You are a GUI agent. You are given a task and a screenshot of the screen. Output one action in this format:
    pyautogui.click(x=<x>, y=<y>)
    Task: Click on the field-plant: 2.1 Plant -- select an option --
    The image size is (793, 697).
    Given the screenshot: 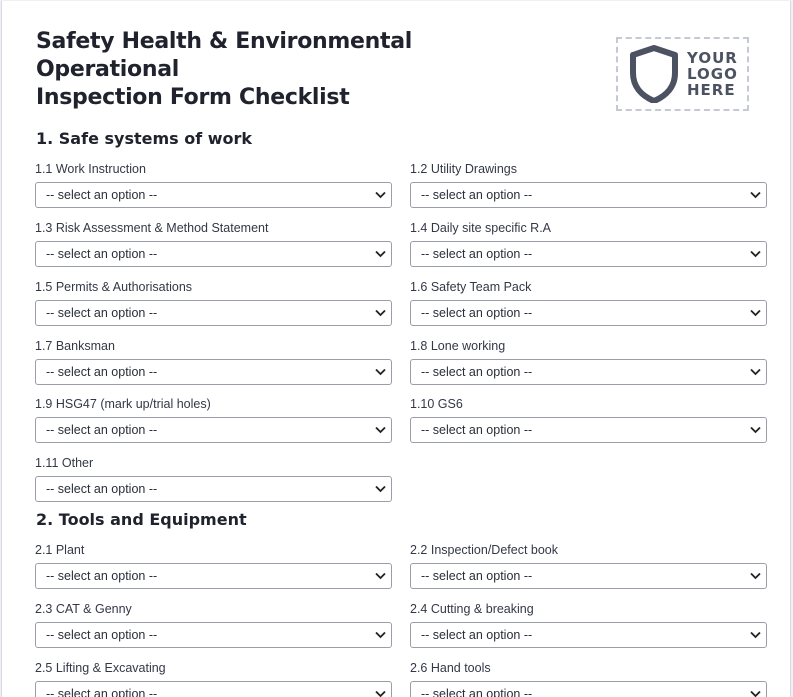 What is the action you would take?
    pyautogui.click(x=213, y=565)
    